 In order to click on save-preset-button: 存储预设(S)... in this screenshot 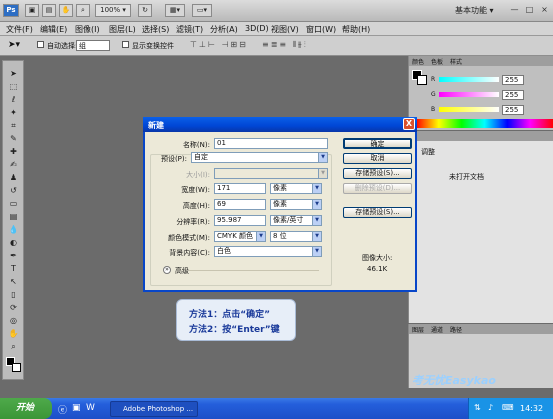, I will do `click(377, 173)`.